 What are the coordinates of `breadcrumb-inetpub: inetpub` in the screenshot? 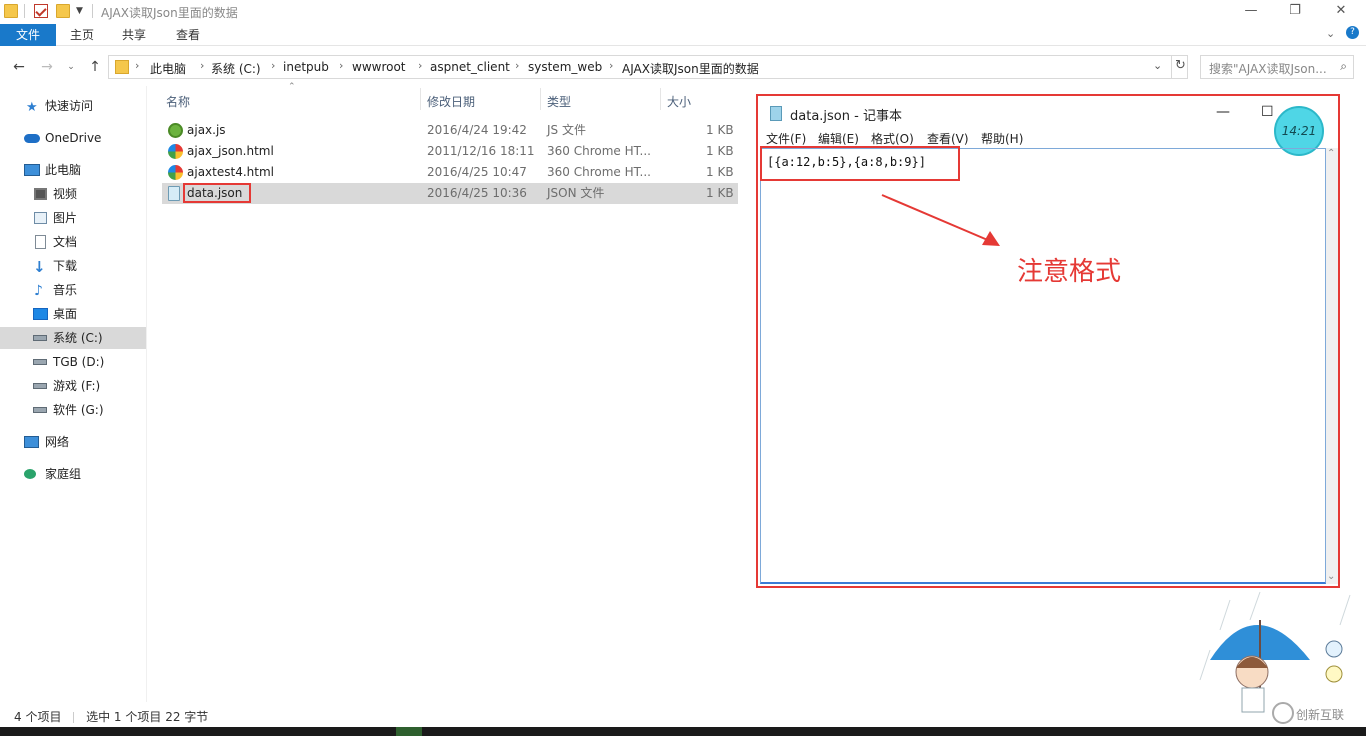 It's located at (306, 67).